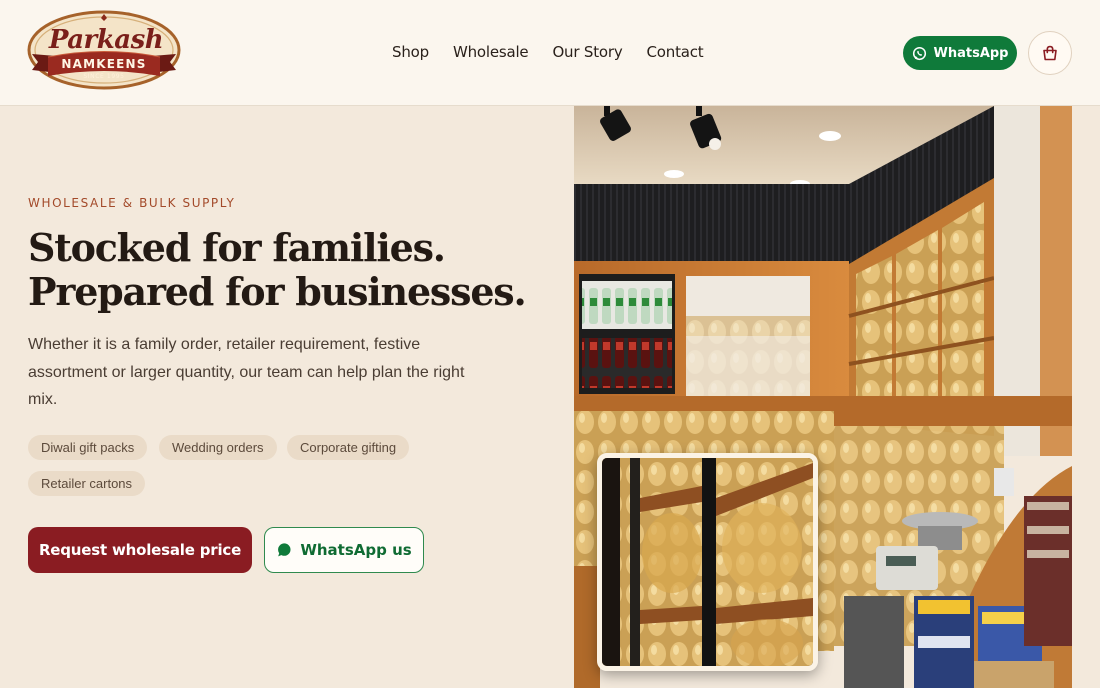  What do you see at coordinates (87, 483) in the screenshot?
I see `chip-retailer-cartons: Retailer cartons` at bounding box center [87, 483].